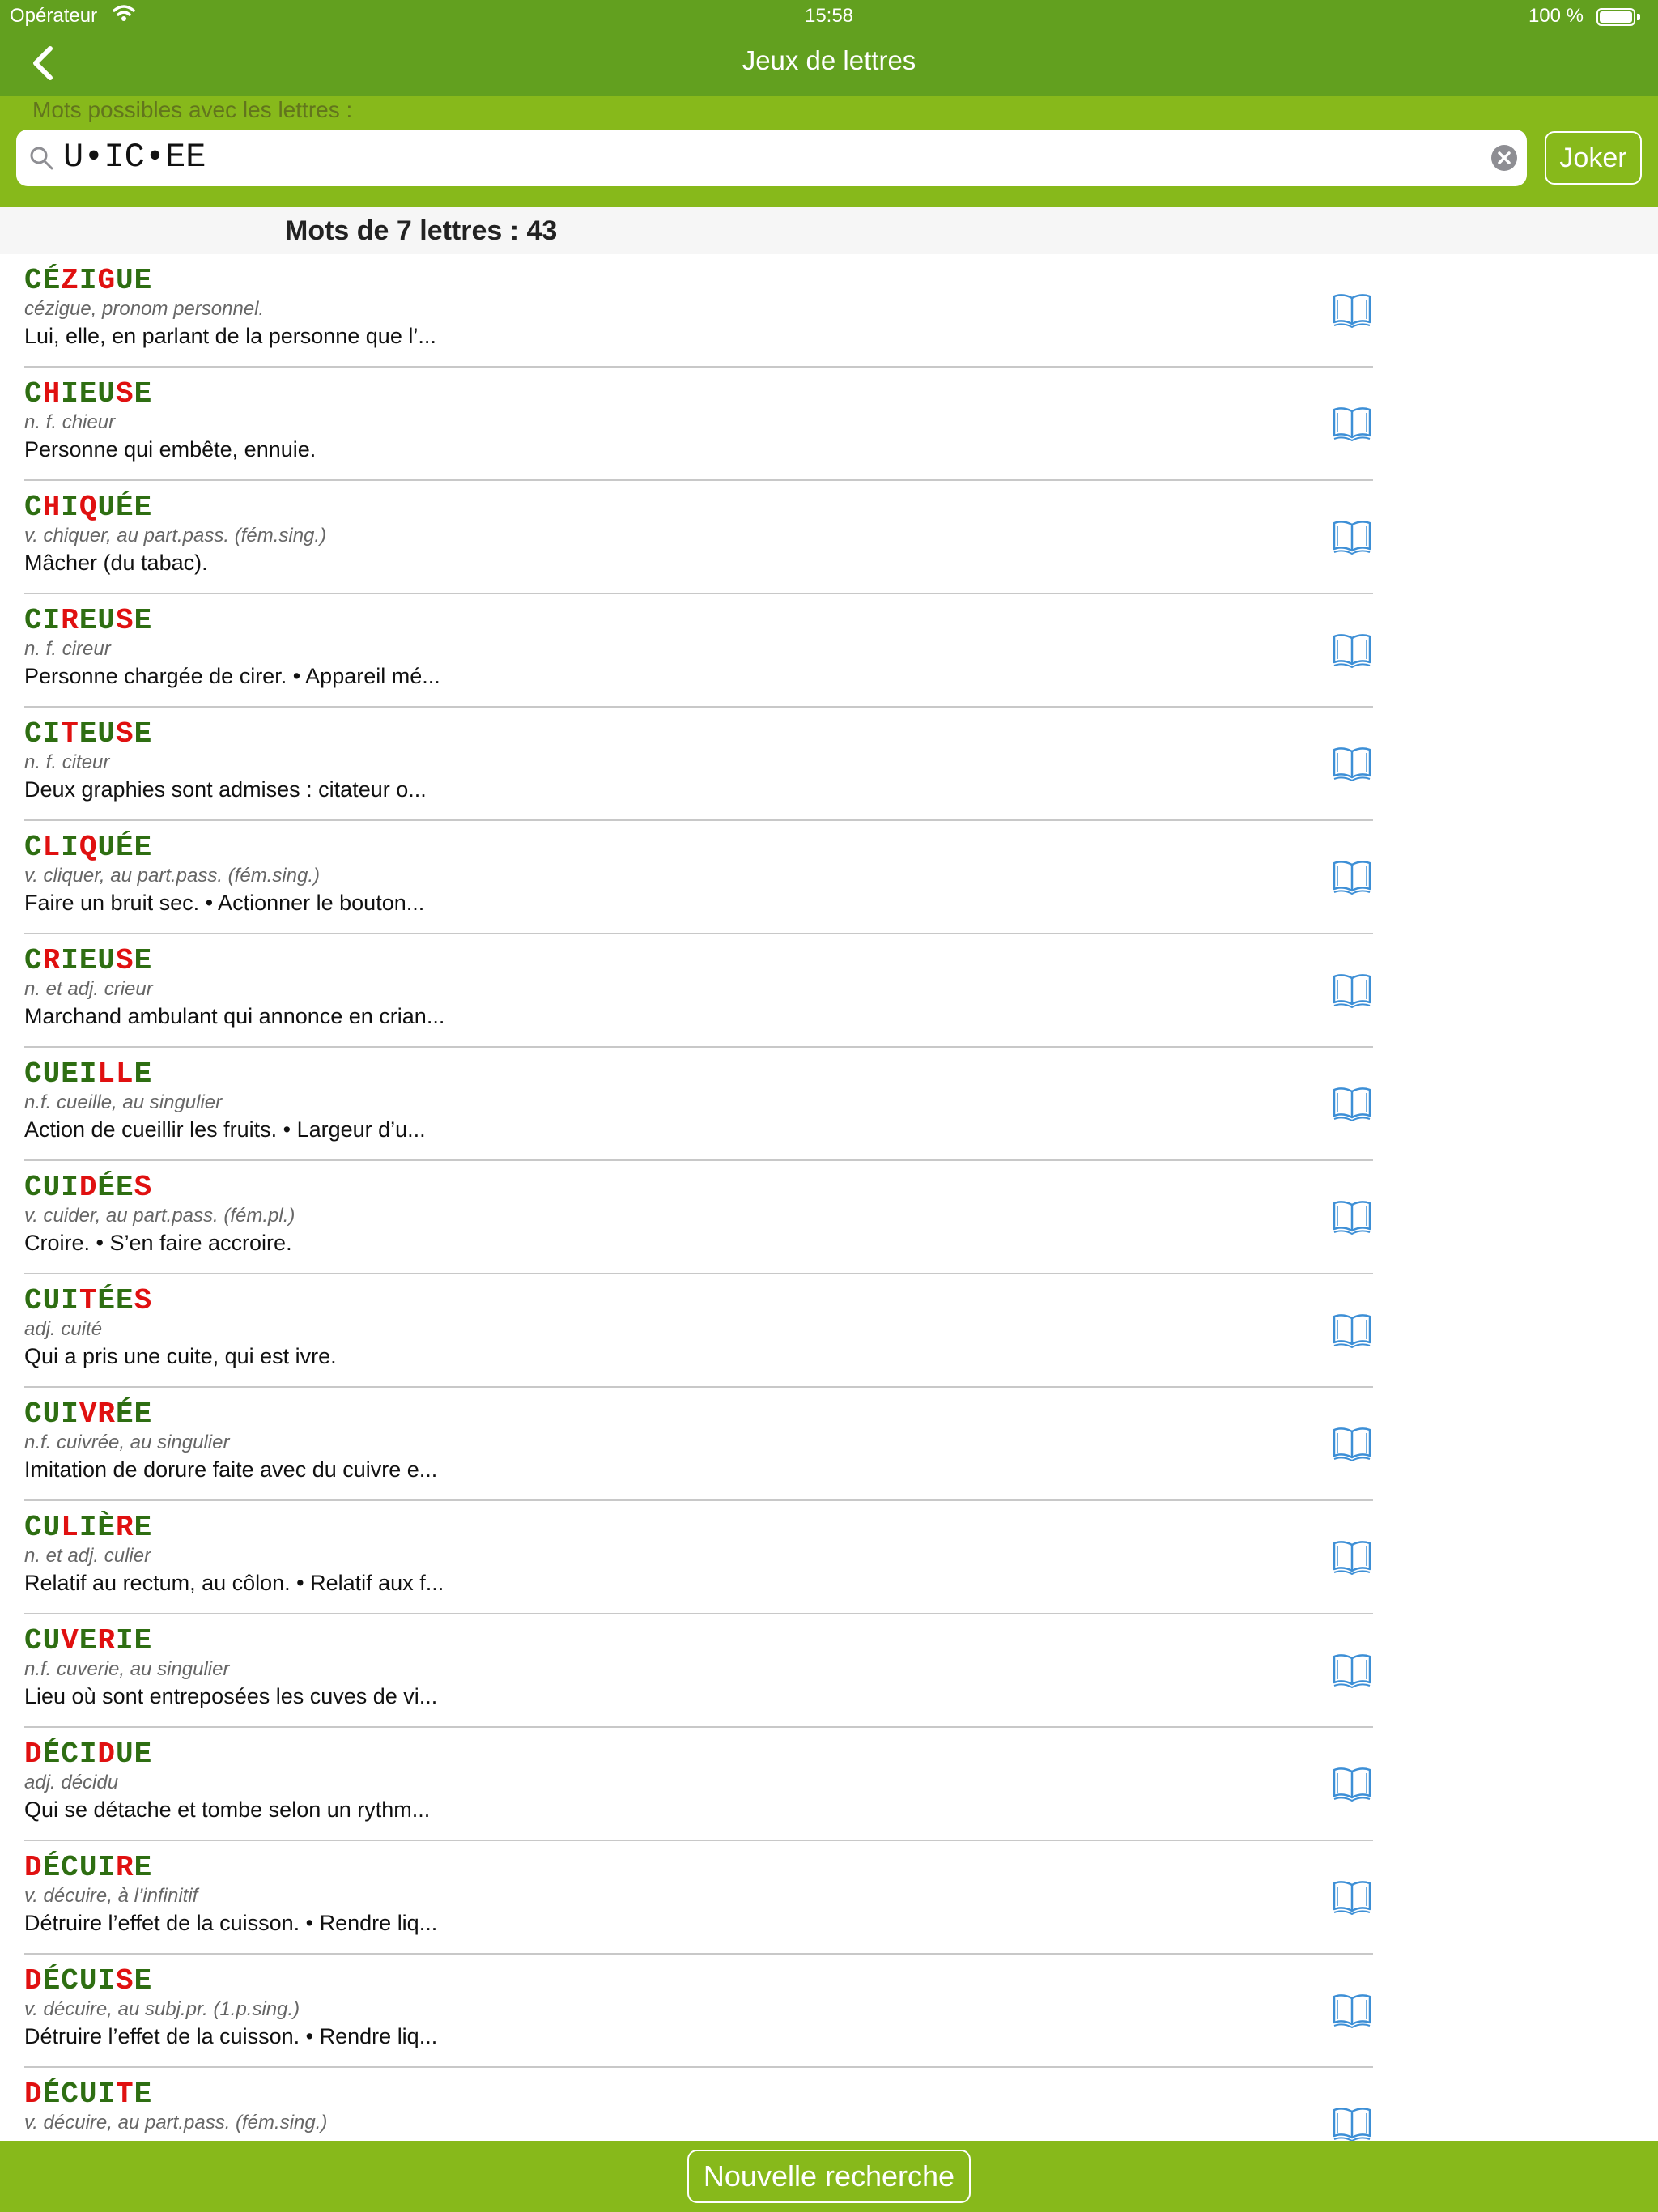 The height and width of the screenshot is (2212, 1658). I want to click on search-input, so click(751, 157).